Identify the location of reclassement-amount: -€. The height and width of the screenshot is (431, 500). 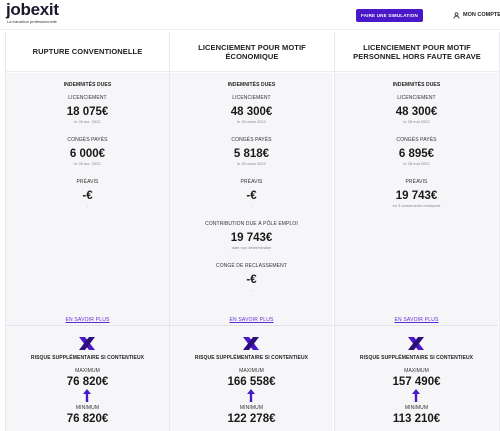
(251, 280).